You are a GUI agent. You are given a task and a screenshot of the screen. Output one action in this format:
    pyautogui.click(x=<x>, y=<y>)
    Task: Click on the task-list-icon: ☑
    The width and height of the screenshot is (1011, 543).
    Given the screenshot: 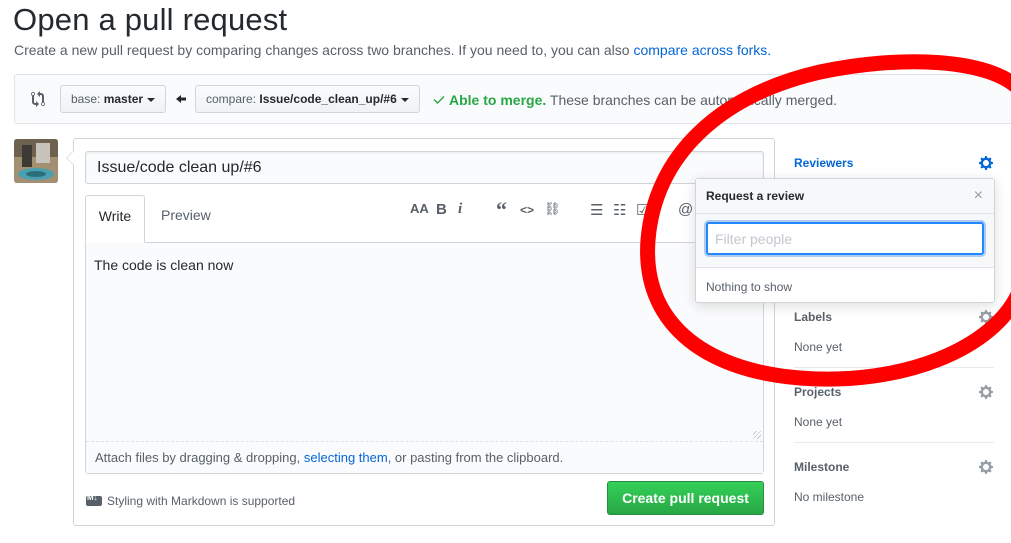 What is the action you would take?
    pyautogui.click(x=642, y=210)
    